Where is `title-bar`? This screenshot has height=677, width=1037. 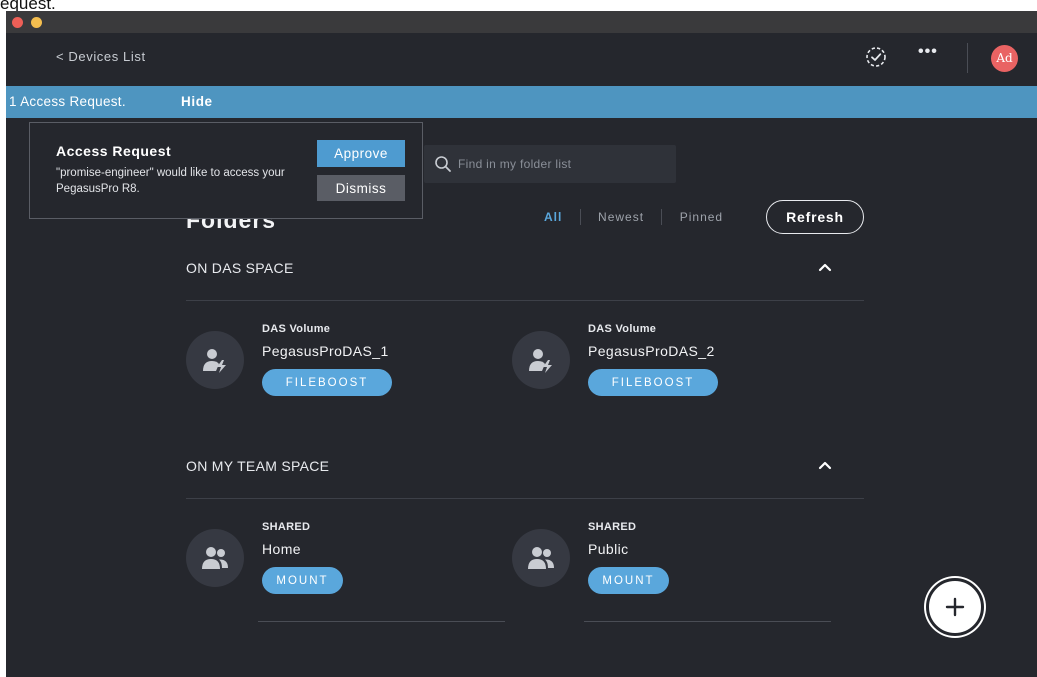
title-bar is located at coordinates (521, 22).